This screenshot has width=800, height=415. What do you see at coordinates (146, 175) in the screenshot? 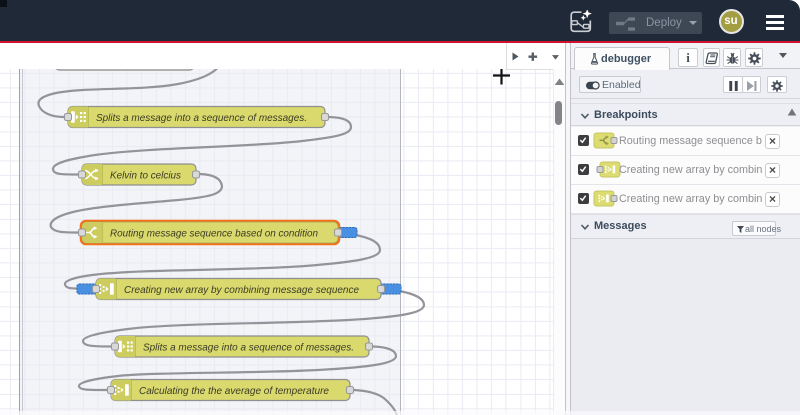
I see `svg-text: Kelvin to celcius` at bounding box center [146, 175].